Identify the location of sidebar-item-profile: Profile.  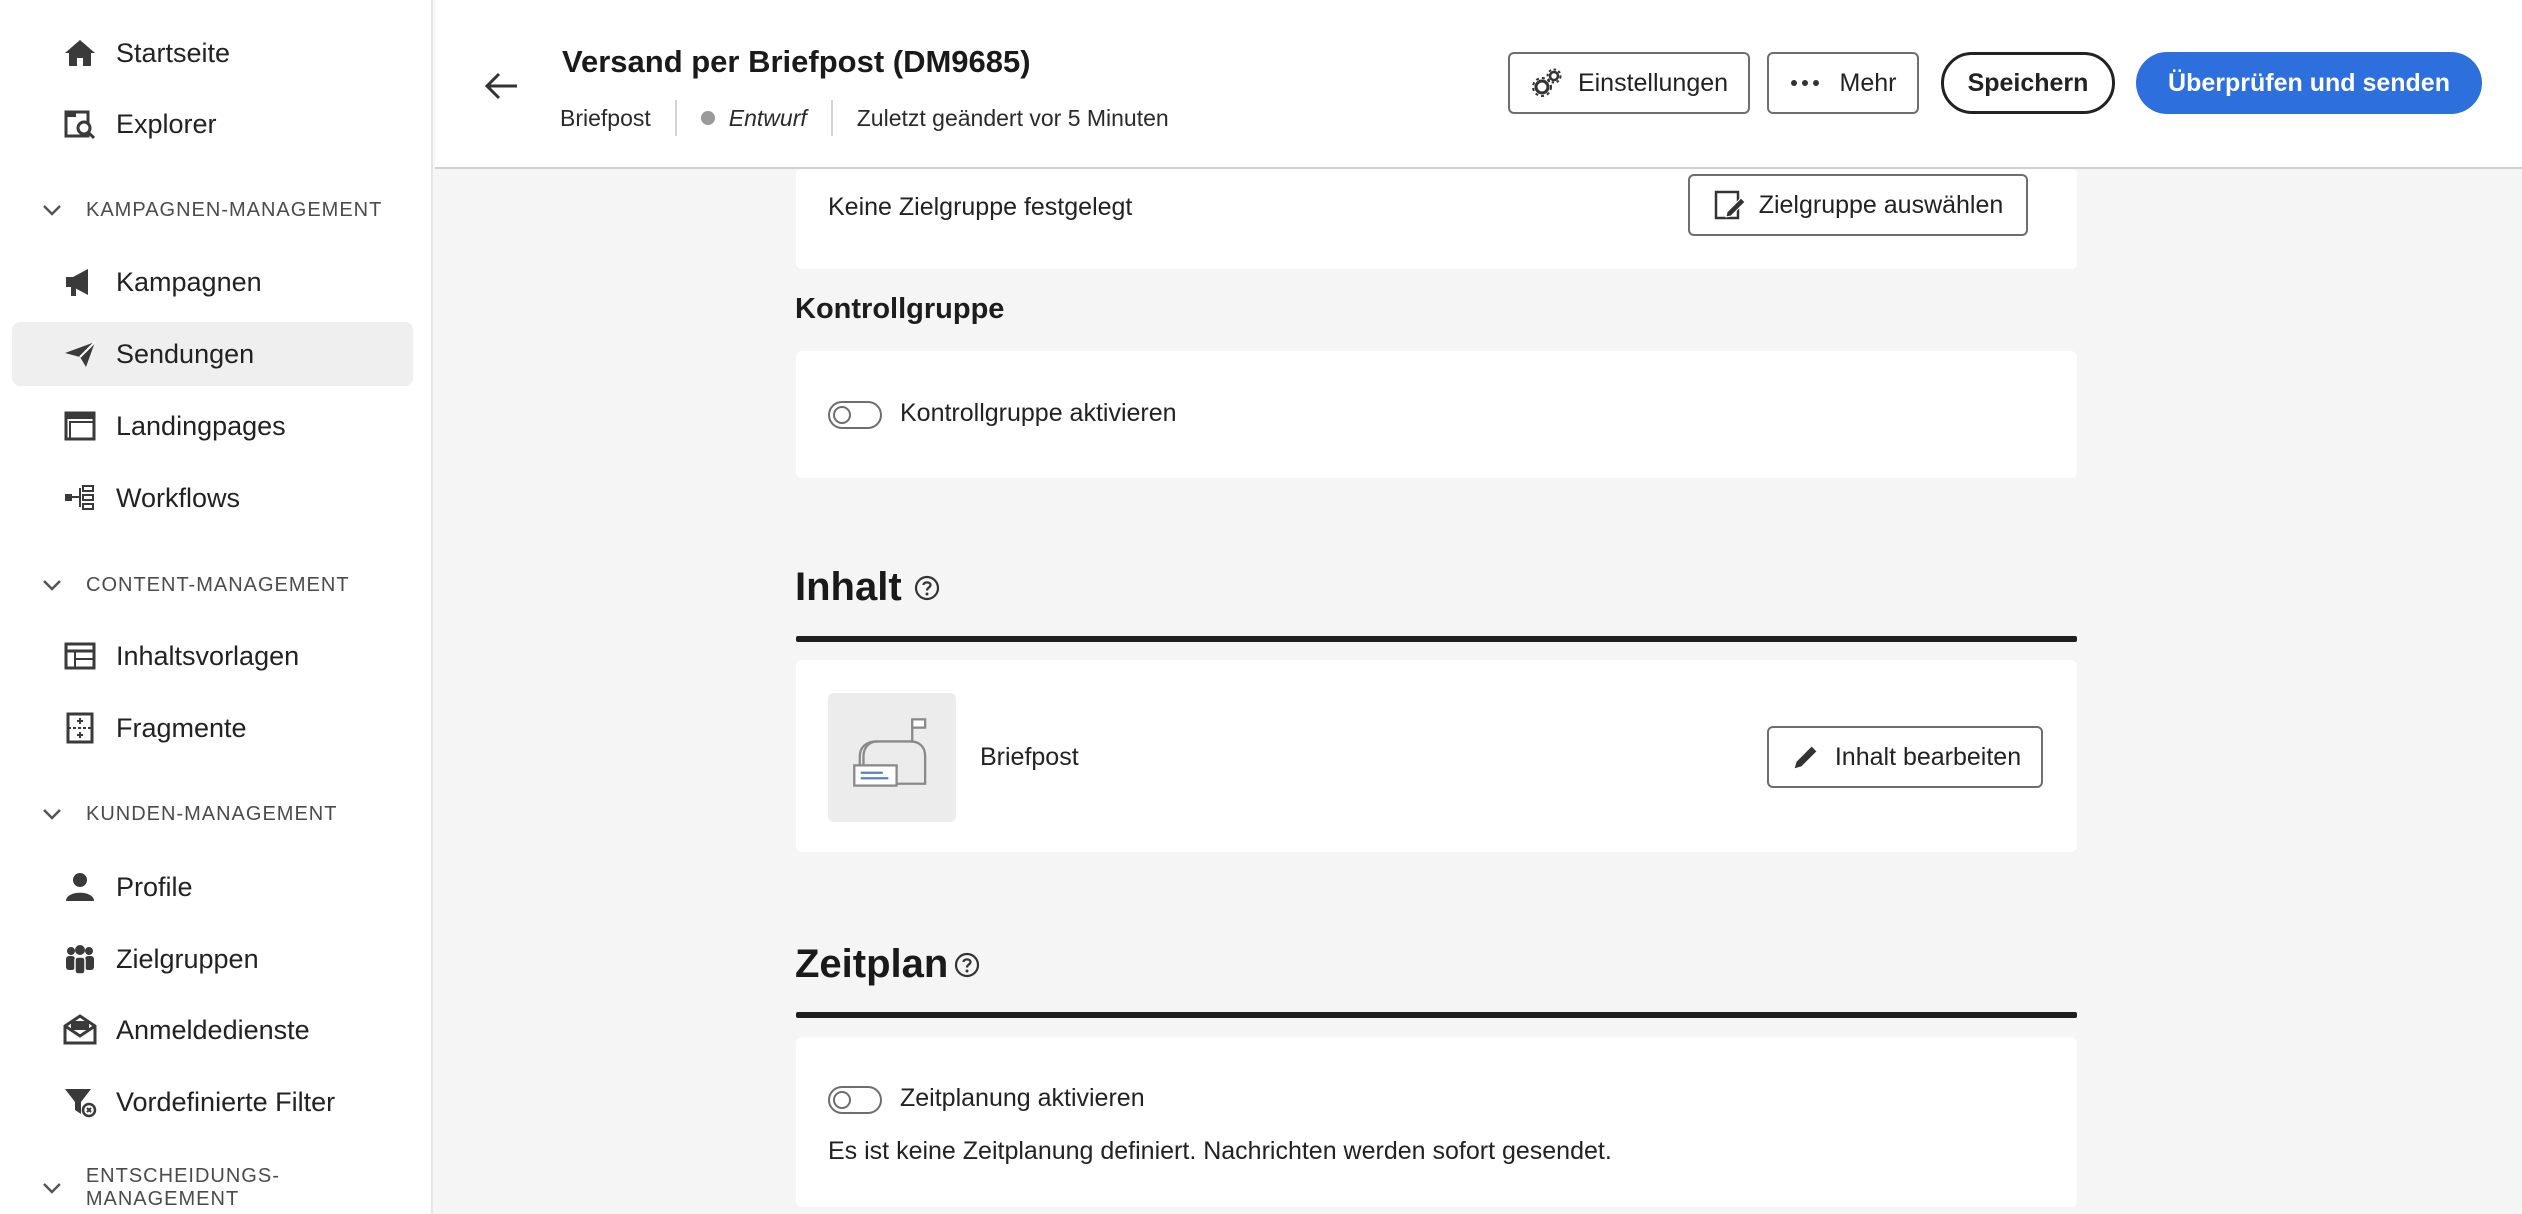
(212, 887).